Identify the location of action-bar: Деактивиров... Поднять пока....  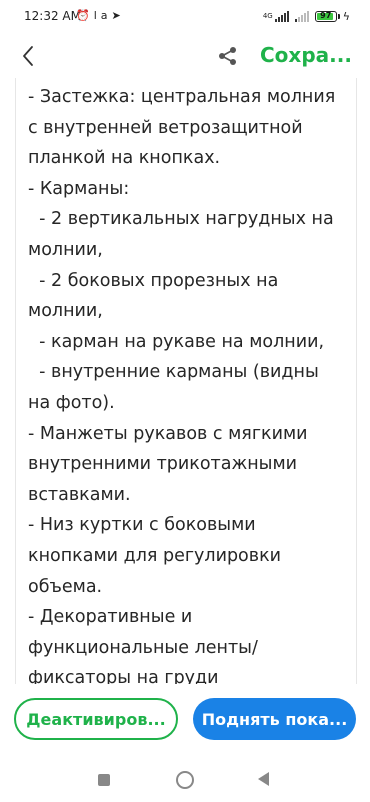
(185, 722).